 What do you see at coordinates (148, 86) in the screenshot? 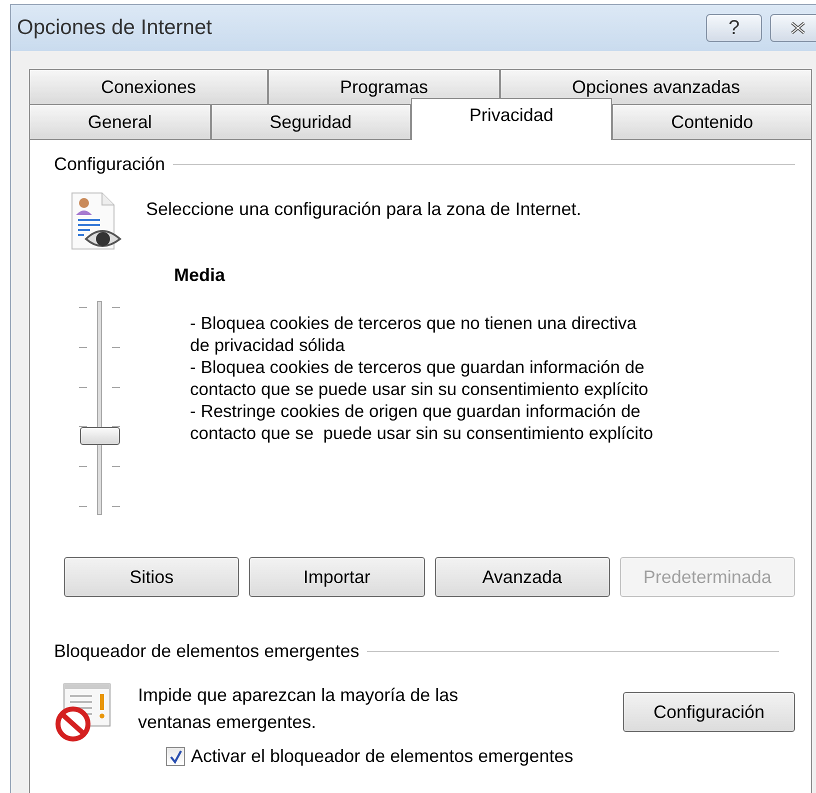
I see `tab: Conexiones` at bounding box center [148, 86].